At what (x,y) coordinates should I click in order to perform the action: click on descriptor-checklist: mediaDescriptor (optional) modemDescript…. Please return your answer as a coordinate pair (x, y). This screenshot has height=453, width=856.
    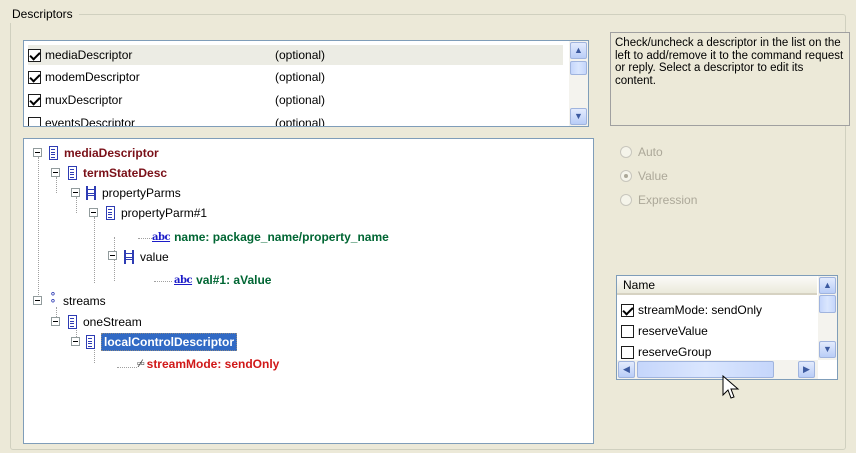
    Looking at the image, I should click on (306, 83).